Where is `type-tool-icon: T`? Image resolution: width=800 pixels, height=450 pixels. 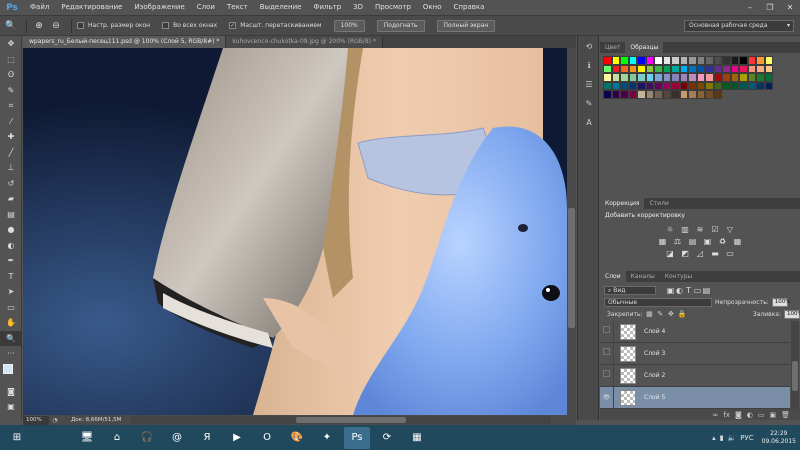 type-tool-icon: T is located at coordinates (11, 277).